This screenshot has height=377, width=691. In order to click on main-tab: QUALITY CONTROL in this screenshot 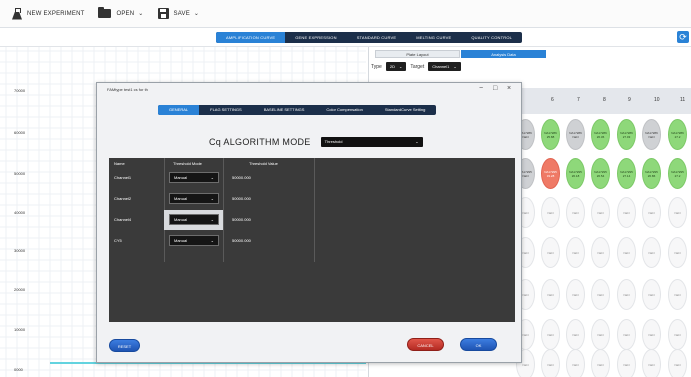, I will do `click(491, 37)`.